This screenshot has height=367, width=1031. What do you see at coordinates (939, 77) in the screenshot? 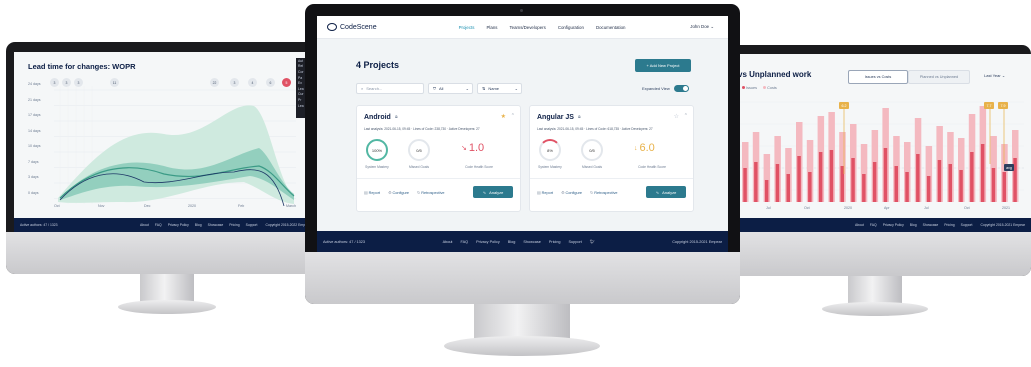
I see `tab-planned-unplanned: Planned vs Unplanned` at bounding box center [939, 77].